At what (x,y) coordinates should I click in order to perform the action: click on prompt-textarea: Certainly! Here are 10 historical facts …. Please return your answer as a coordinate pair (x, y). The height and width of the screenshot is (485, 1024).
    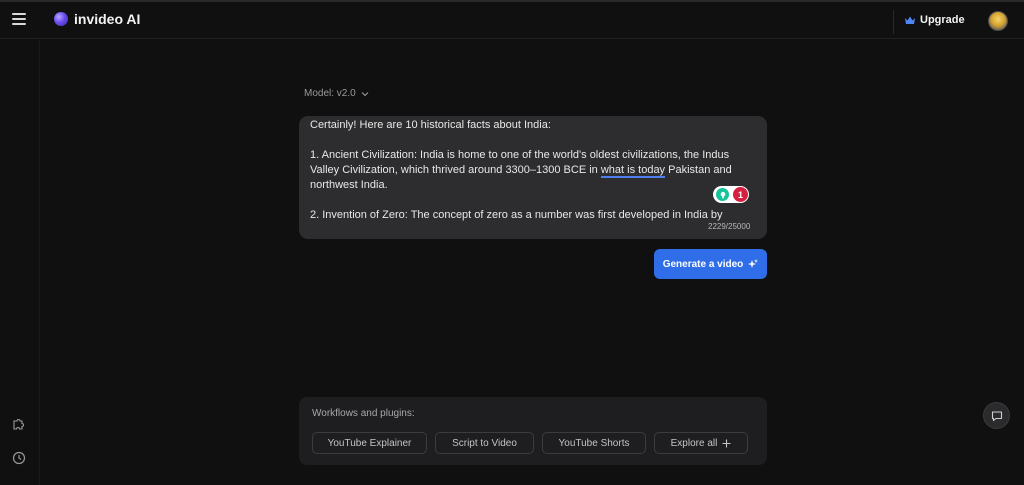
    Looking at the image, I should click on (533, 177).